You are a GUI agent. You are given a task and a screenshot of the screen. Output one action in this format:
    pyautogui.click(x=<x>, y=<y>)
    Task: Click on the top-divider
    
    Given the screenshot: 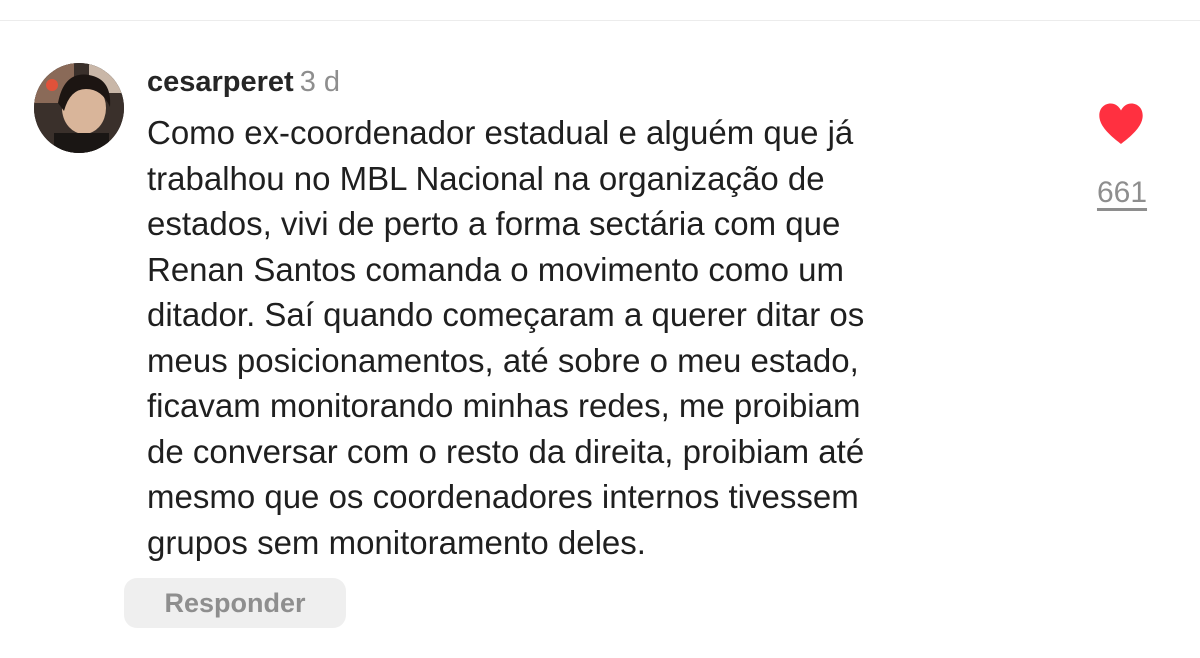 What is the action you would take?
    pyautogui.click(x=600, y=20)
    